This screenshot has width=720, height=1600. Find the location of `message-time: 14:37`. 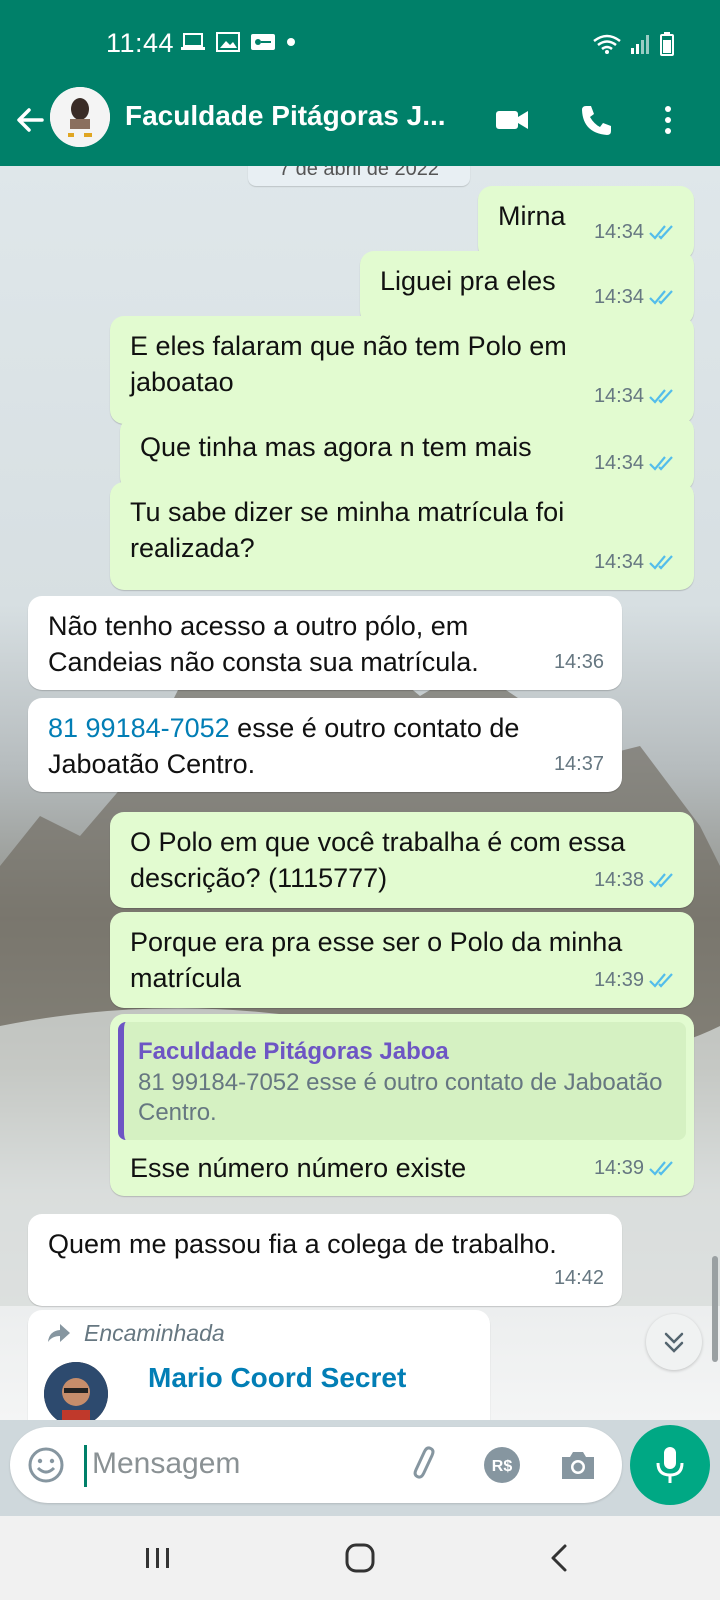

message-time: 14:37 is located at coordinates (578, 764).